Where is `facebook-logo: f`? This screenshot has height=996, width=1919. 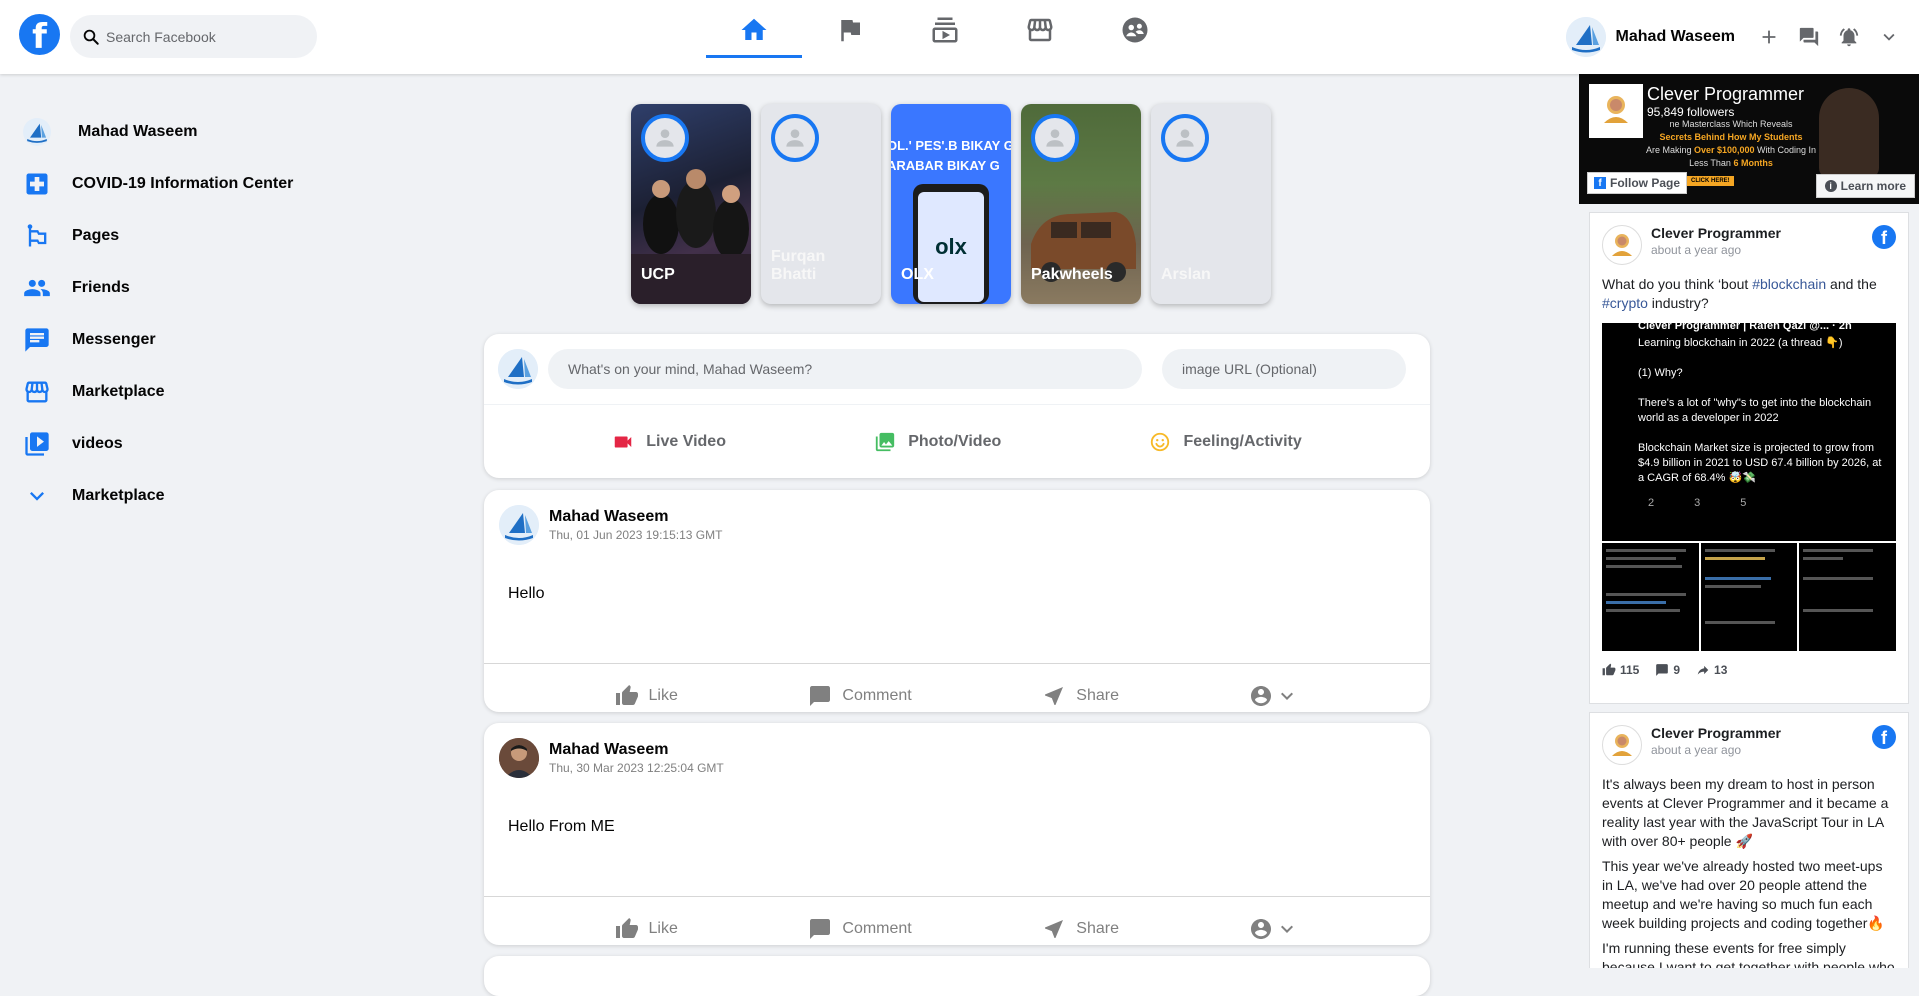 facebook-logo: f is located at coordinates (39, 34).